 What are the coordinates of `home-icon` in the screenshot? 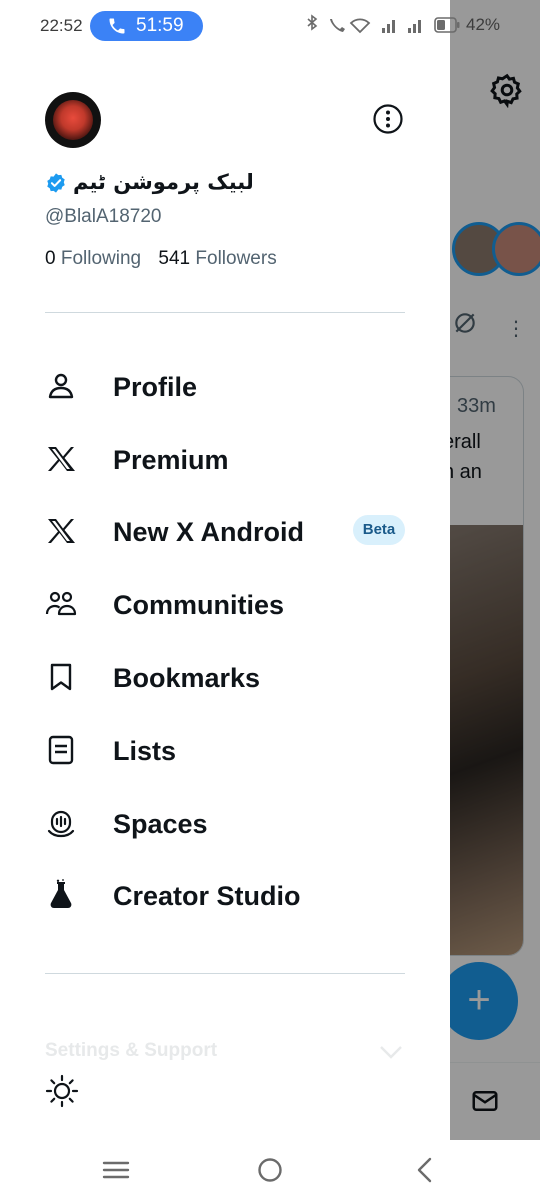 It's located at (270, 1170).